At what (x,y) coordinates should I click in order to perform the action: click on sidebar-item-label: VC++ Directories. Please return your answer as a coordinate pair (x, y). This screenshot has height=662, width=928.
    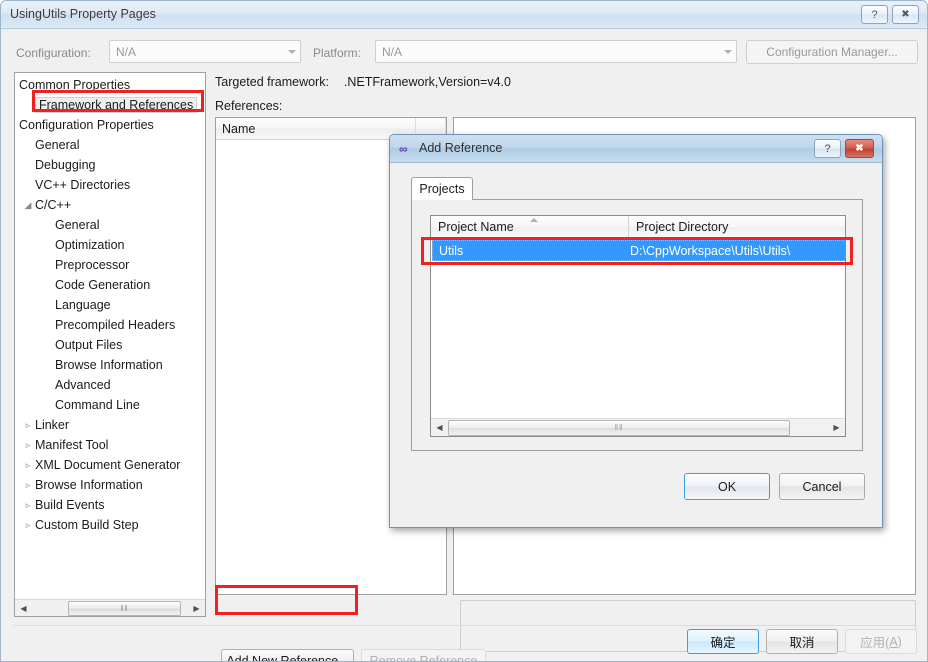
    Looking at the image, I should click on (83, 185).